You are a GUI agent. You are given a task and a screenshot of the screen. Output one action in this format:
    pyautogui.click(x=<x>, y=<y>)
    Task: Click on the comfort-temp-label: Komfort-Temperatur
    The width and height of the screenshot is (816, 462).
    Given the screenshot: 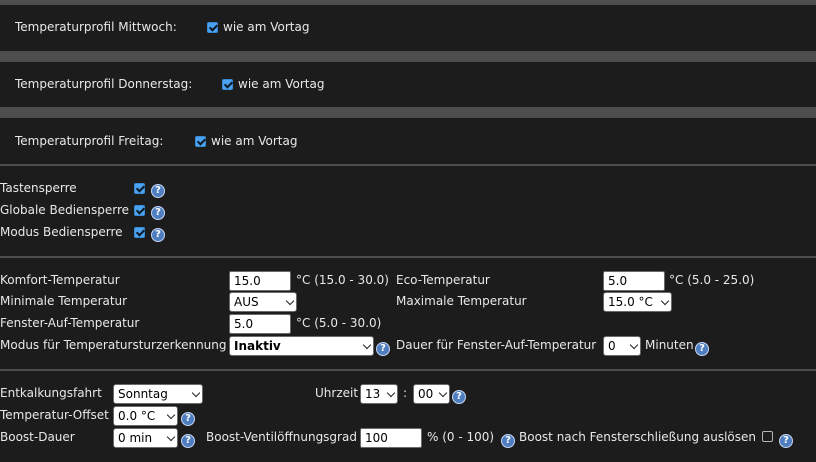 What is the action you would take?
    pyautogui.click(x=60, y=280)
    